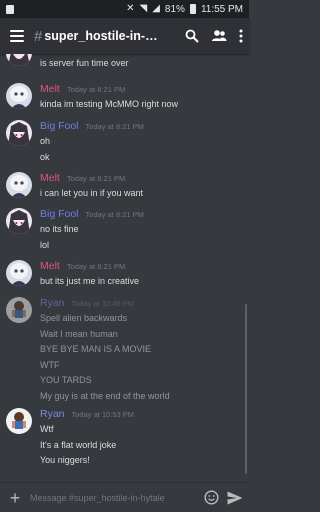 Image resolution: width=320 pixels, height=512 pixels. What do you see at coordinates (45, 156) in the screenshot?
I see `message-line: ok` at bounding box center [45, 156].